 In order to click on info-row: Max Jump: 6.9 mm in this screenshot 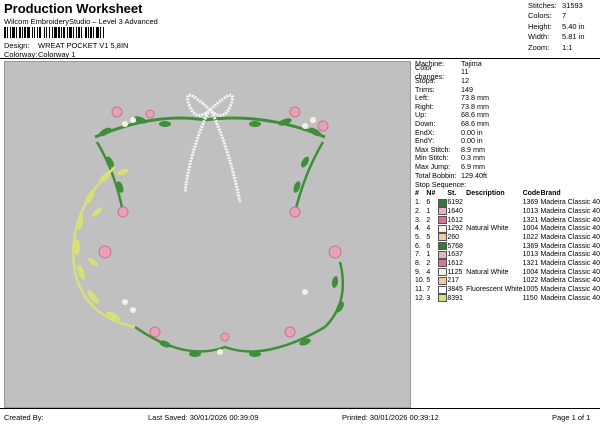, I will do `click(507, 166)`.